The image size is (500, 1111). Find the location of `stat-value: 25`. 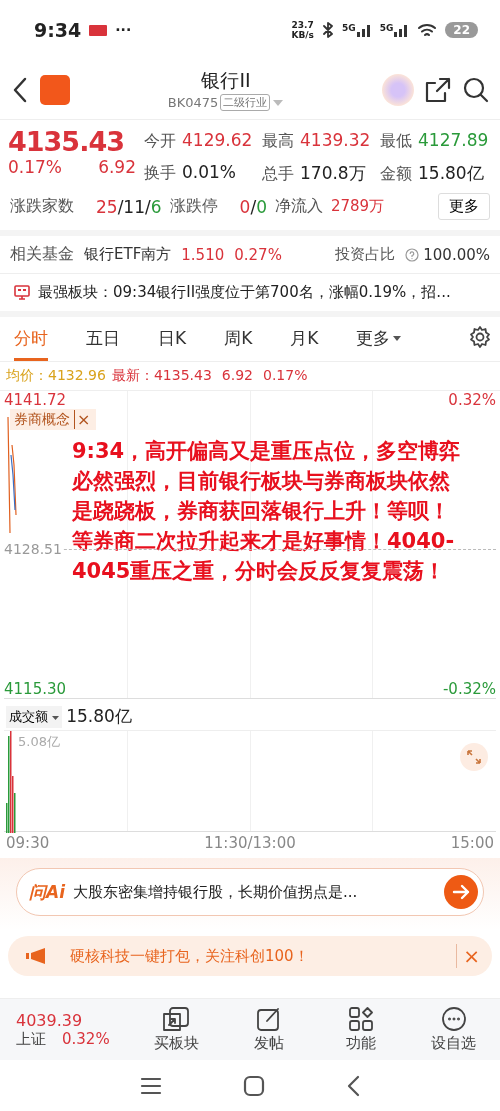

stat-value: 25 is located at coordinates (107, 206).